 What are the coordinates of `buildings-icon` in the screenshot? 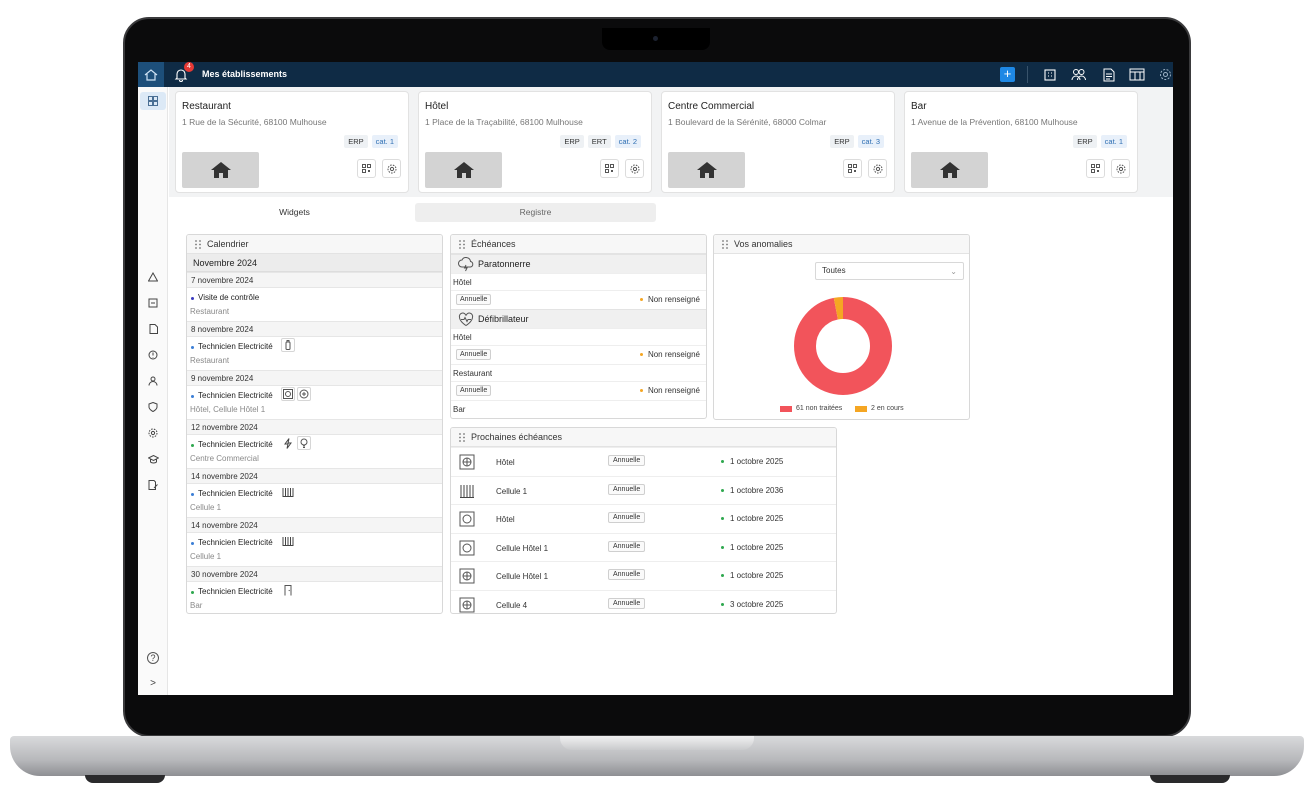 It's located at (1049, 74).